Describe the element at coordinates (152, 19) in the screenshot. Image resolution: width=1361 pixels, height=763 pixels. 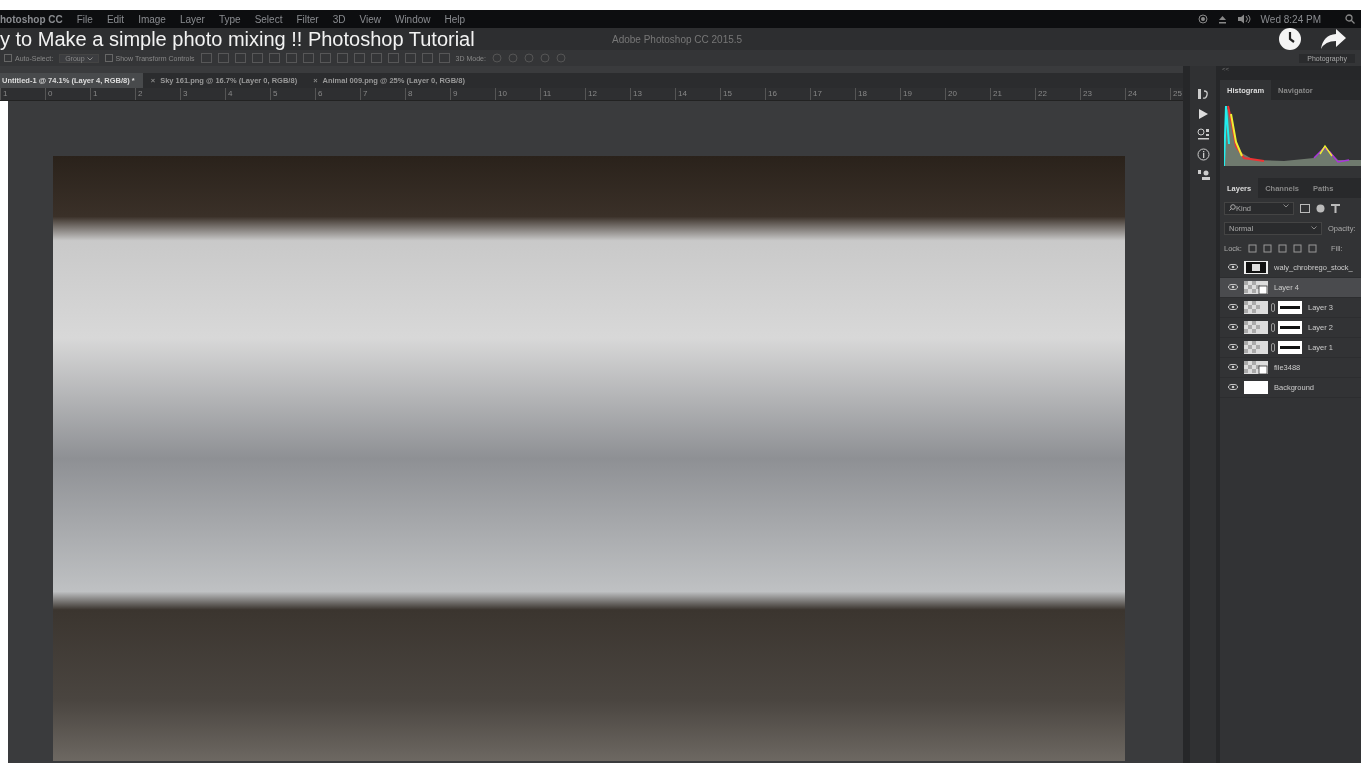
I see `menu-item: Image` at that location.